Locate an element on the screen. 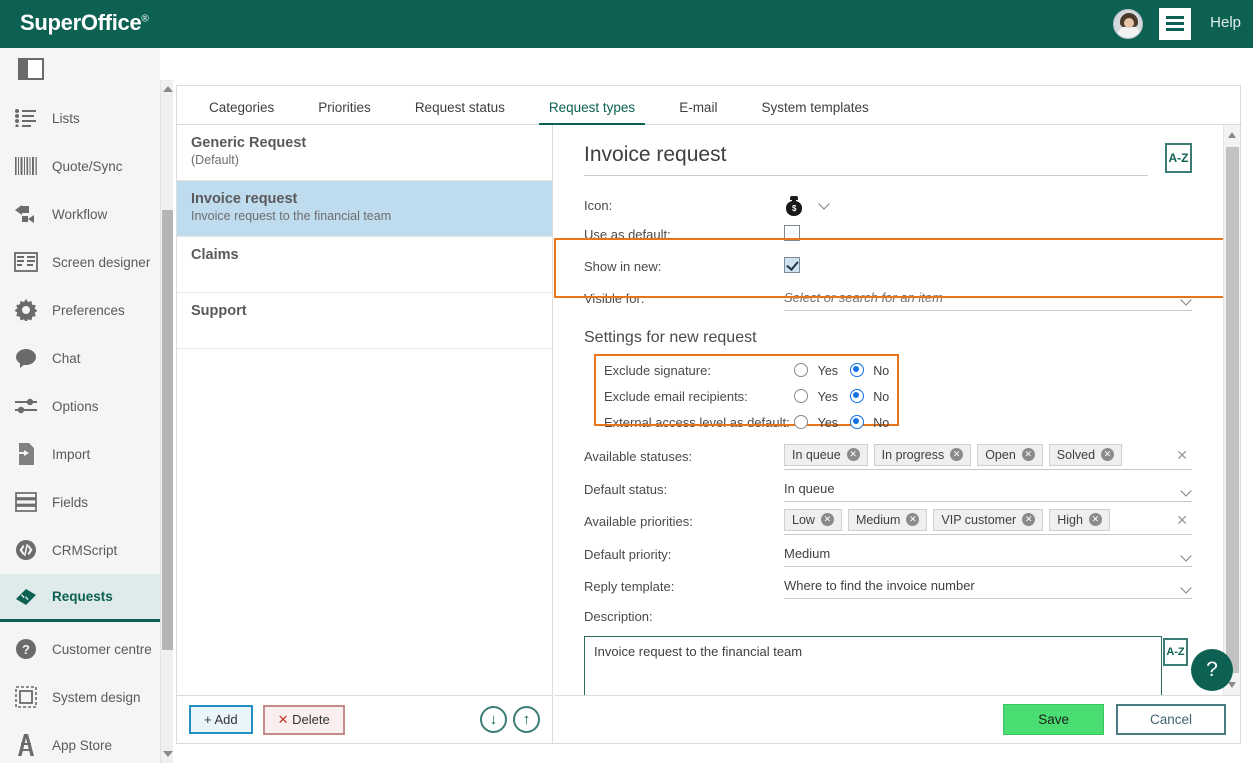  panel-toggle-icon is located at coordinates (31, 69).